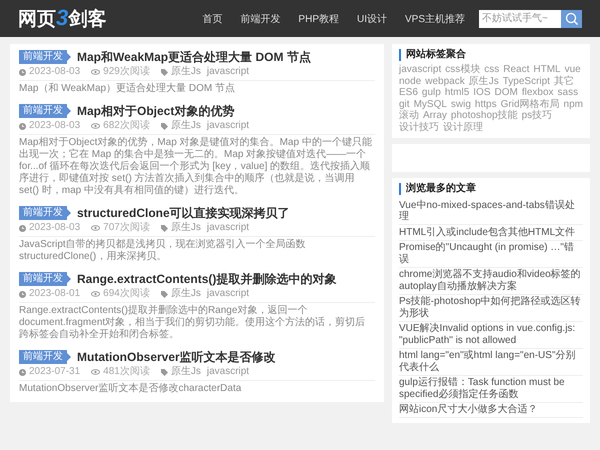 Image resolution: width=600 pixels, height=450 pixels. What do you see at coordinates (206, 279) in the screenshot?
I see `article-title: Range.extractContents()提取并删除选中的对象` at bounding box center [206, 279].